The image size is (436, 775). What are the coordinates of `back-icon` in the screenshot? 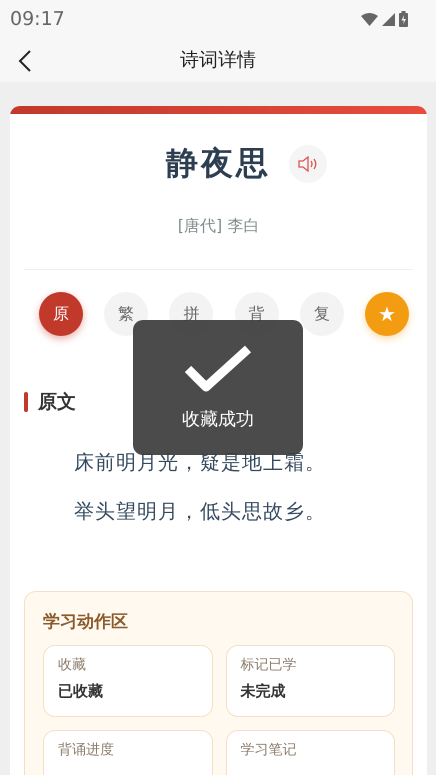 It's located at (25, 61).